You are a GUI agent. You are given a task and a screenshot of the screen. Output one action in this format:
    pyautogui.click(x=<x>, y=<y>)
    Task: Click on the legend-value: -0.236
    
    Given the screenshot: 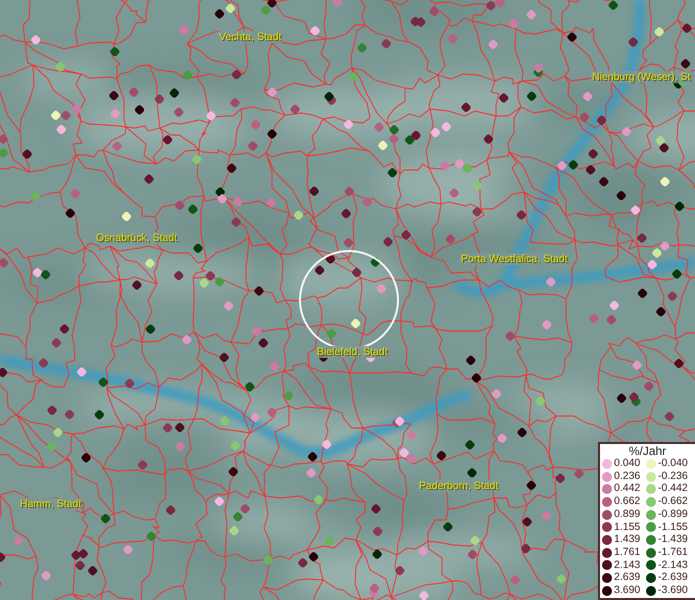 What is the action you would take?
    pyautogui.click(x=672, y=476)
    